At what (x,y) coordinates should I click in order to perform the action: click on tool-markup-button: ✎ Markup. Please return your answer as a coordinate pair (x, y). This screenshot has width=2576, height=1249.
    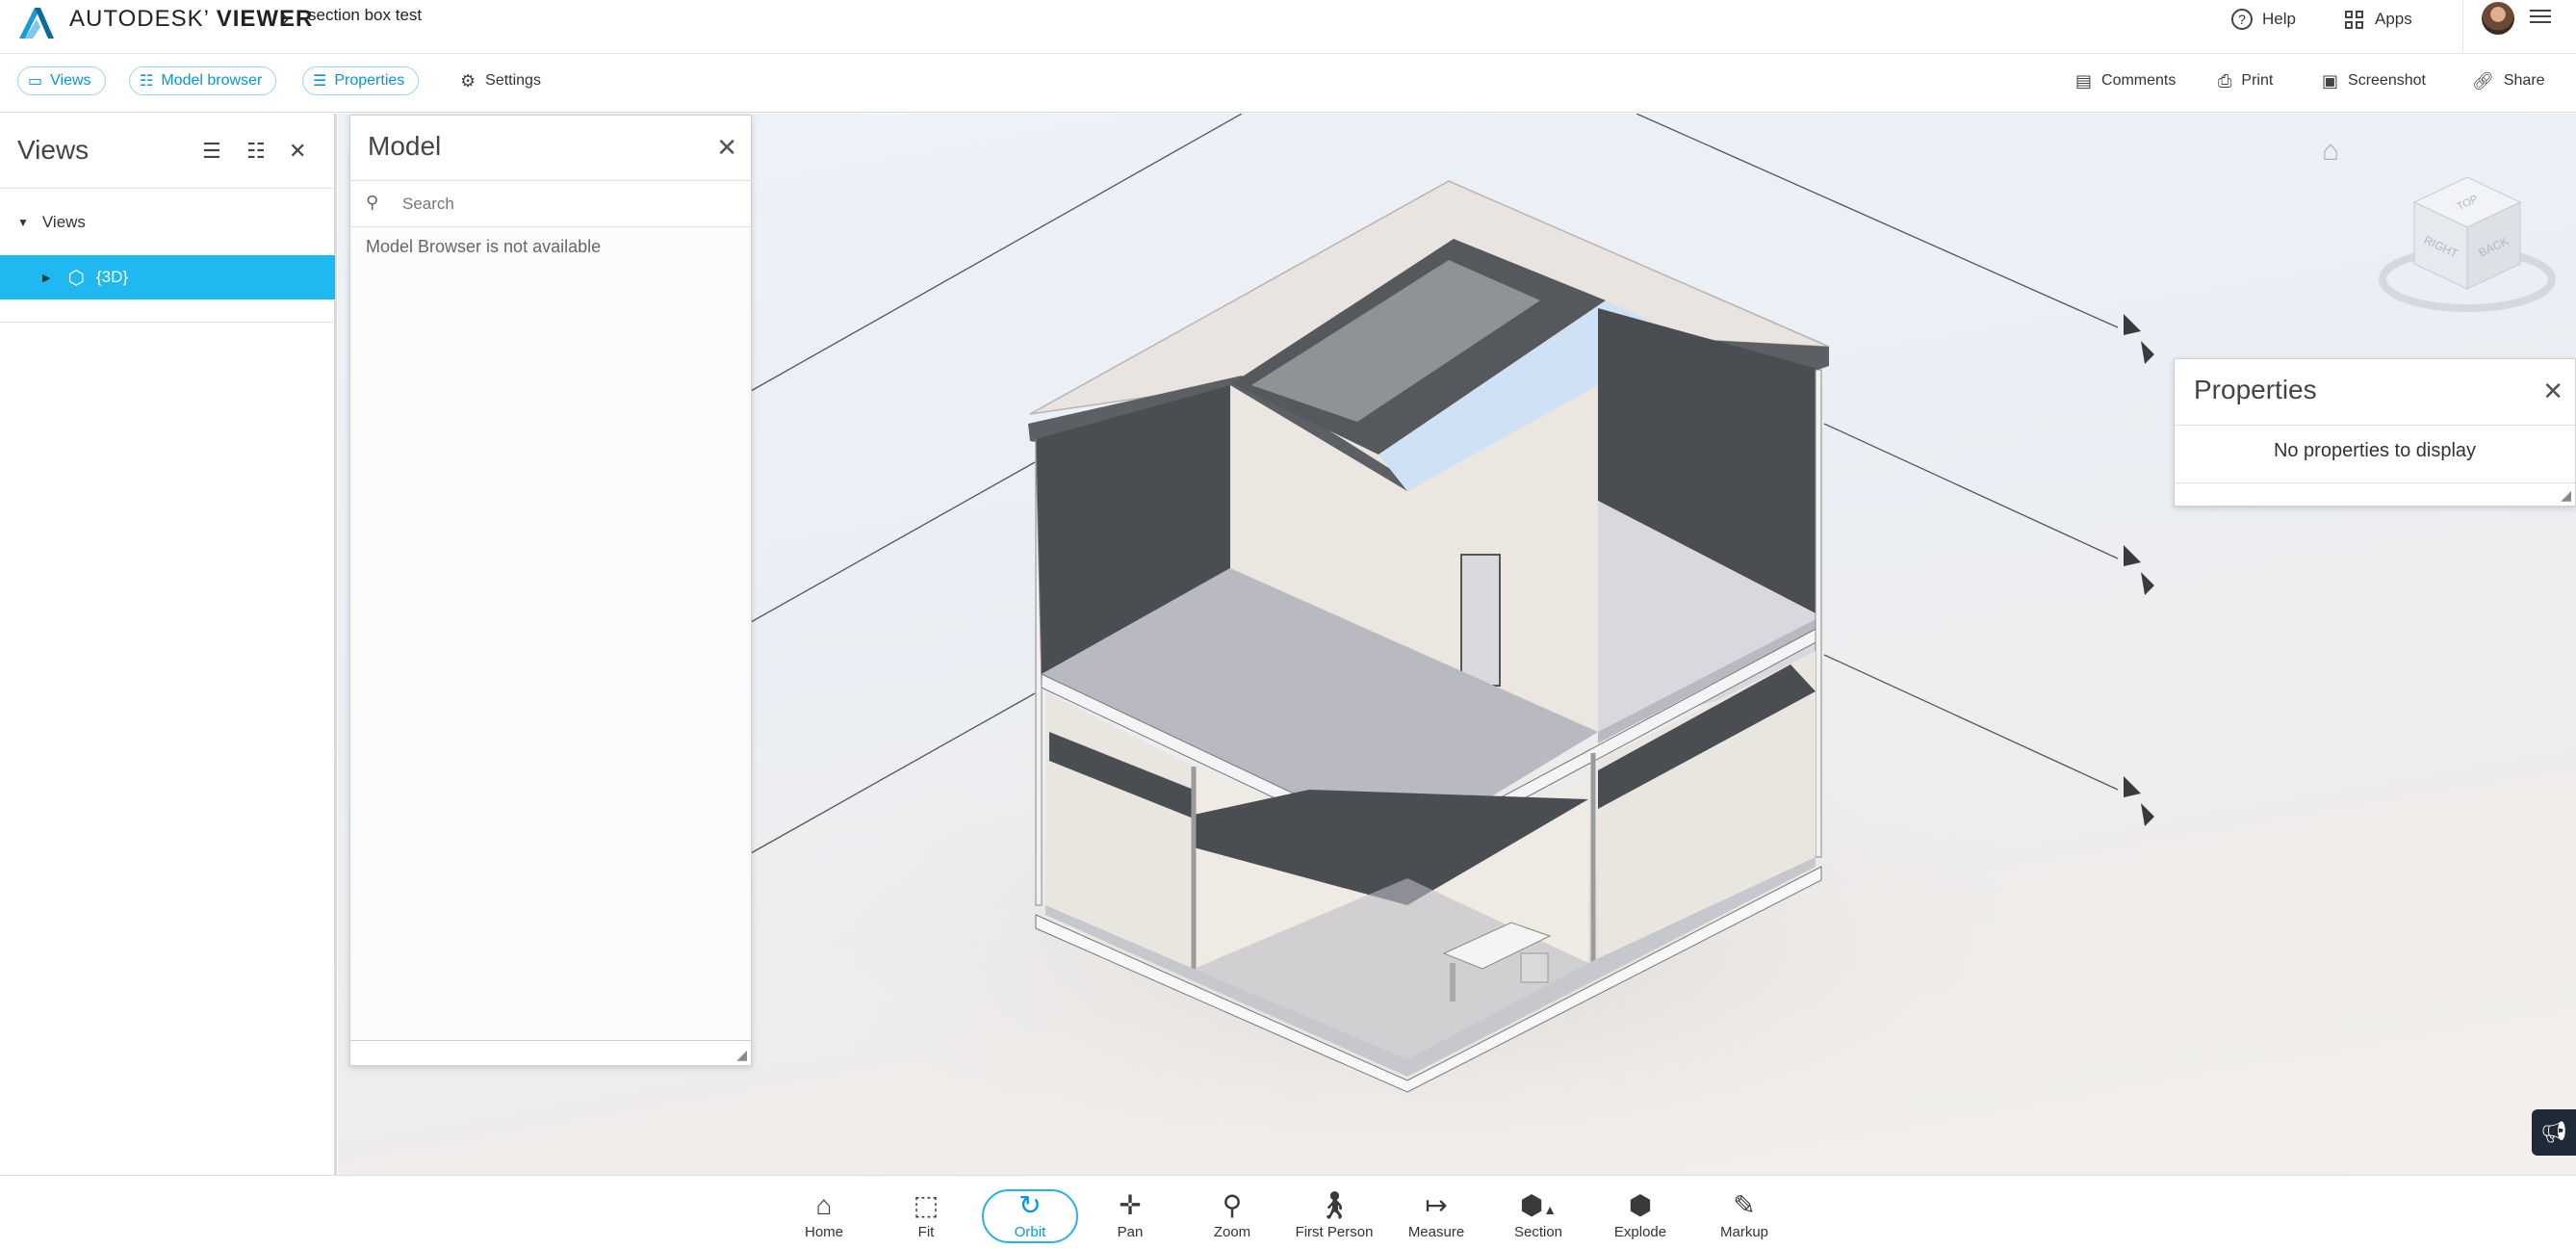
    Looking at the image, I should click on (1744, 1216).